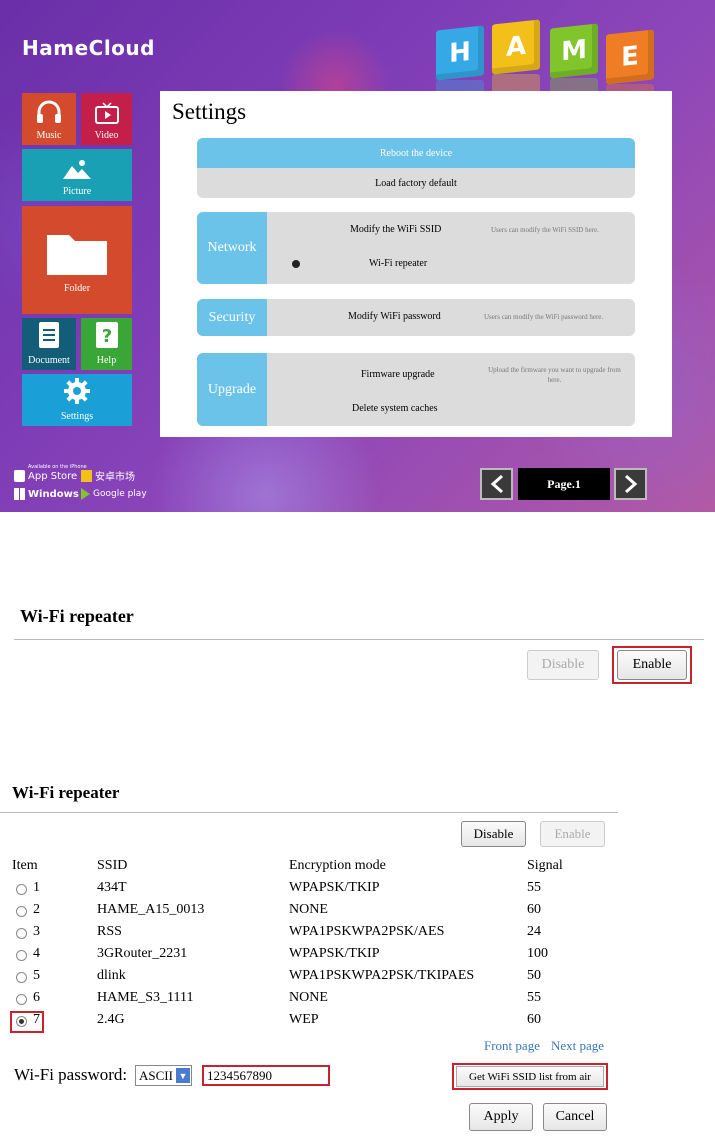  I want to click on tile-picture: Picture, so click(77, 175).